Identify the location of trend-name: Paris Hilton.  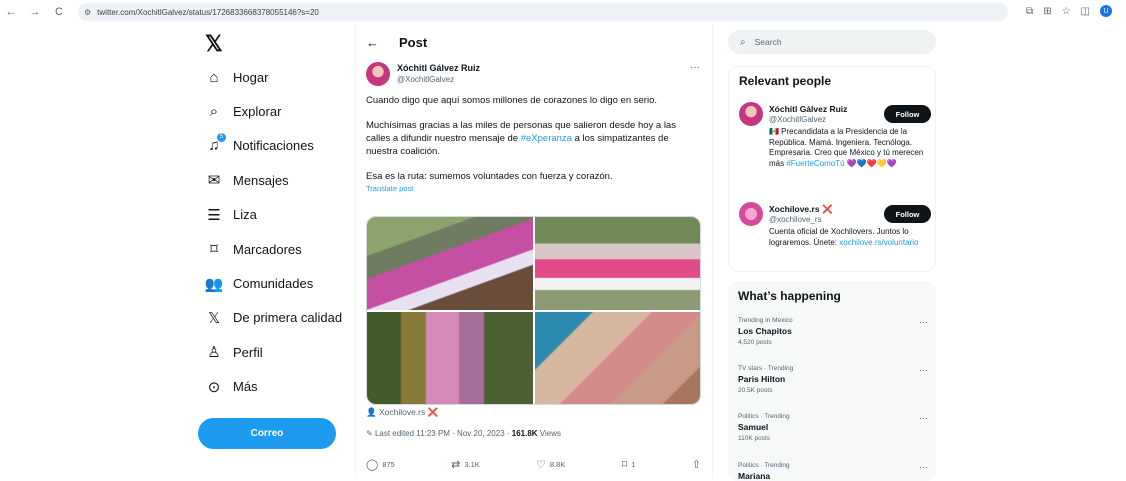
(762, 379).